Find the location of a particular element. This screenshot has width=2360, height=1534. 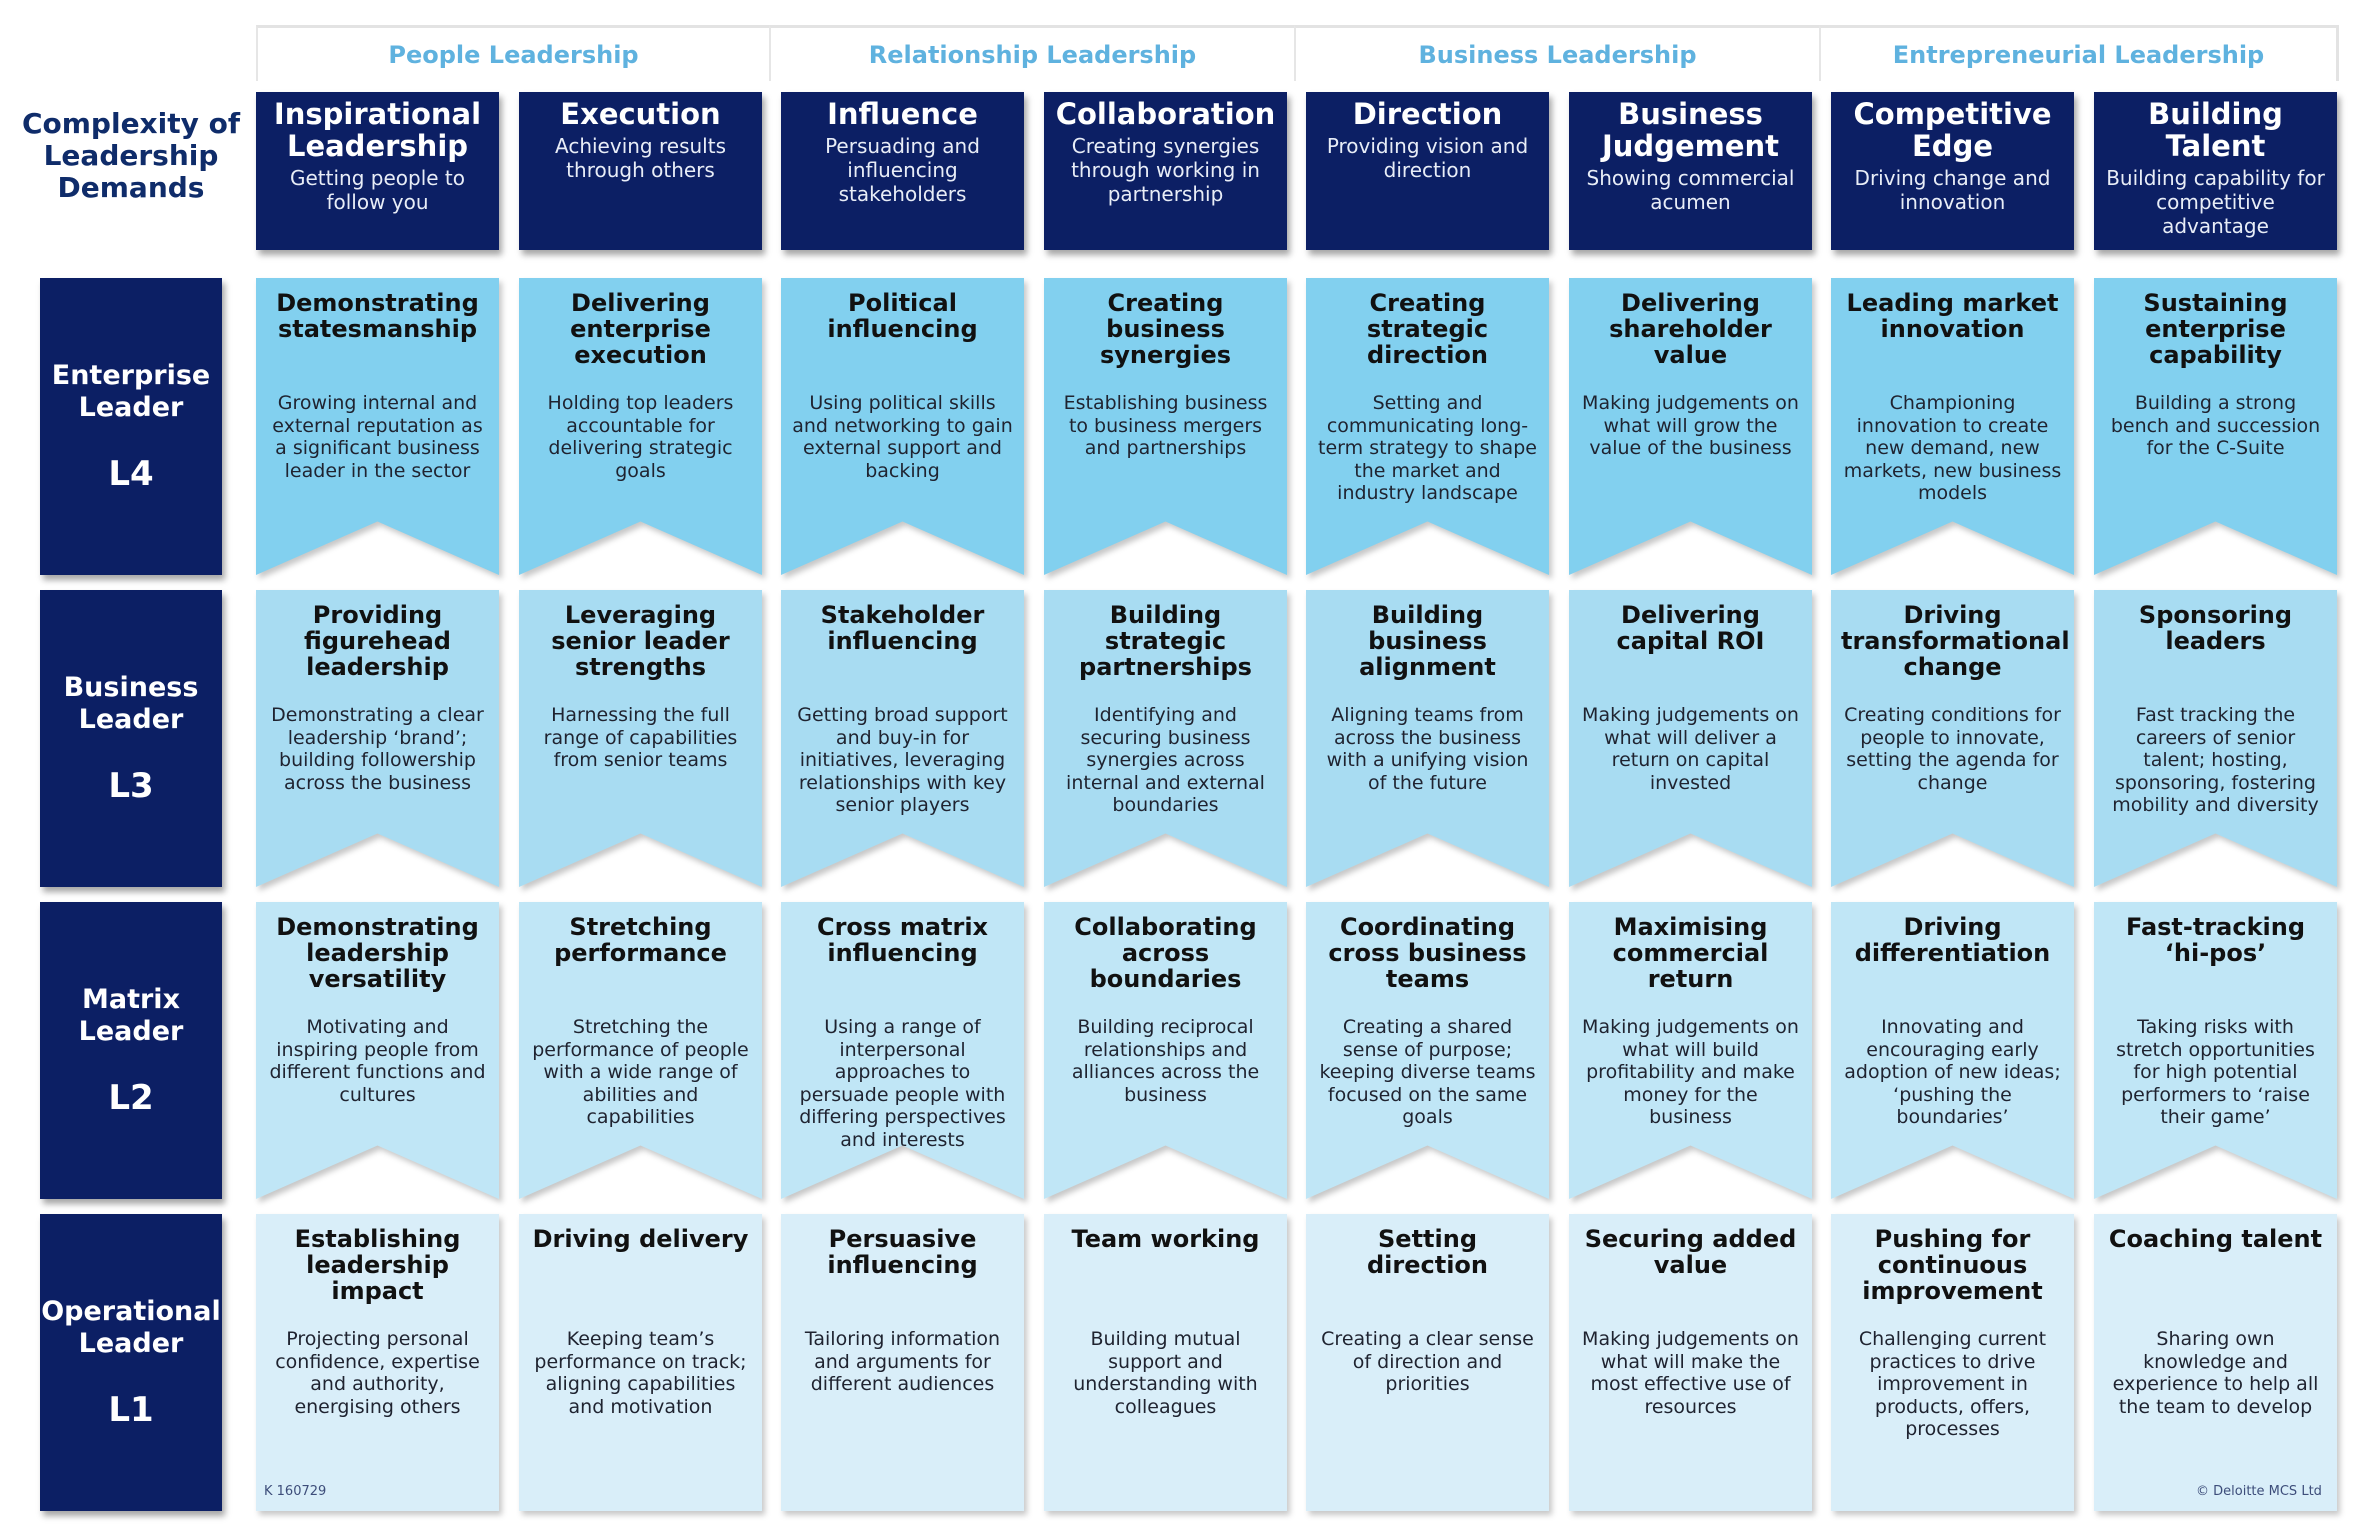

competency-title: Leading market innovation is located at coordinates (1952, 316).